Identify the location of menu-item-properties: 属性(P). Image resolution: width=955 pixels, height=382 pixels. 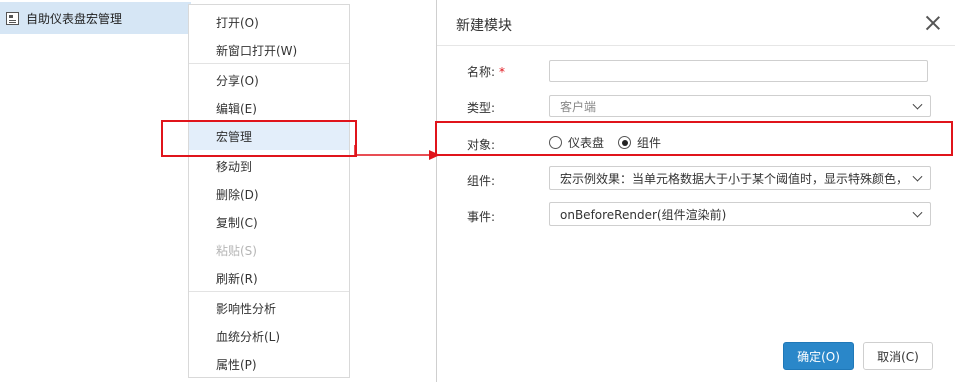
(269, 364).